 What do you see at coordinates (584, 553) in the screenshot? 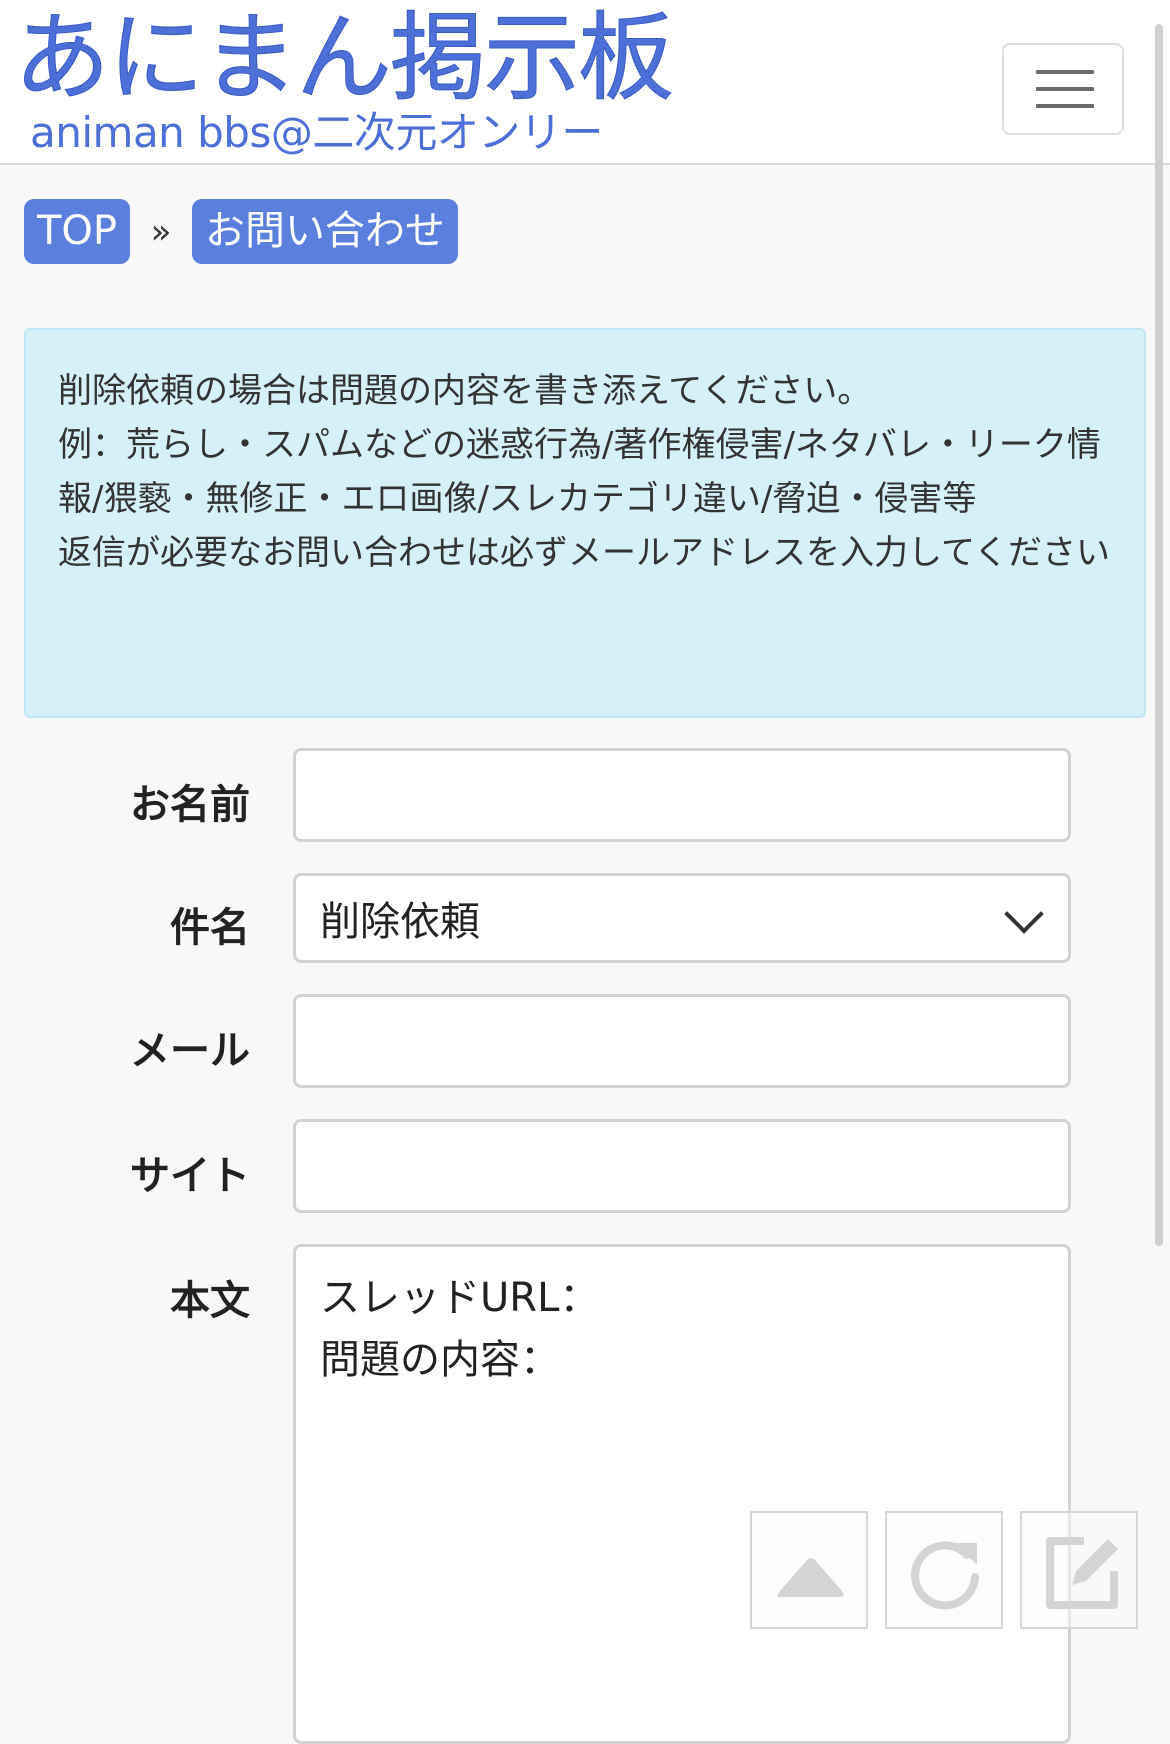
I see `notice-line-email: 返信が必要なお問い合わせは必ずメールアドレスを入力してください` at bounding box center [584, 553].